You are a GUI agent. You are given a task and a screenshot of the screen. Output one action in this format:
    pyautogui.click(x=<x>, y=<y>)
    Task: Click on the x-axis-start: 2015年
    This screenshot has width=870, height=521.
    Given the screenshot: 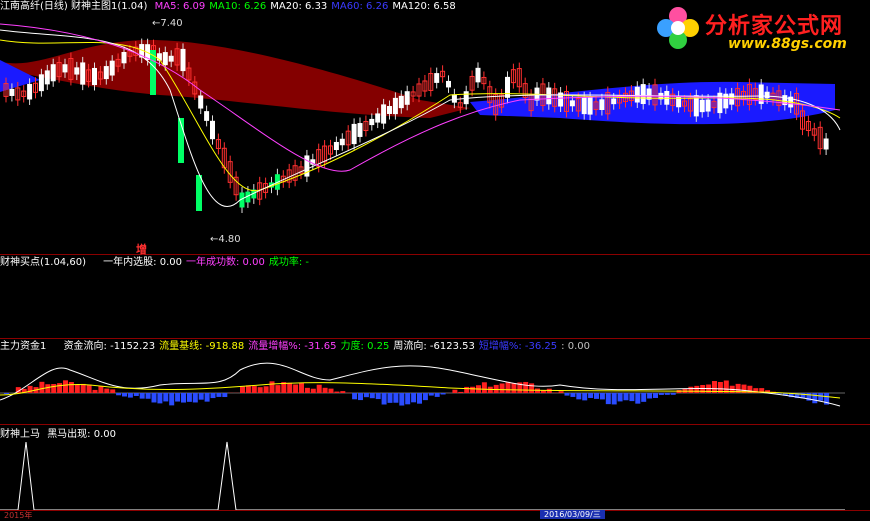 What is the action you would take?
    pyautogui.click(x=18, y=515)
    